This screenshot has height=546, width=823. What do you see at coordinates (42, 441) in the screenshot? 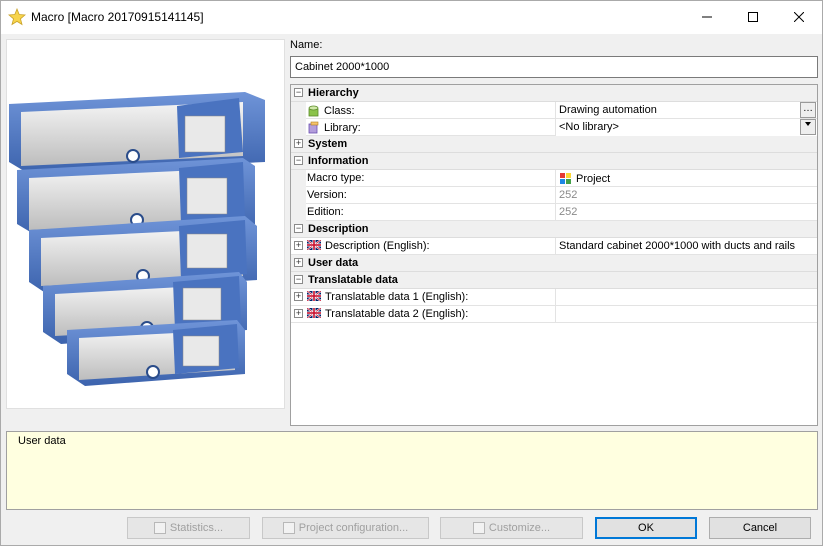
I see `description-pane-text: User data` at bounding box center [42, 441].